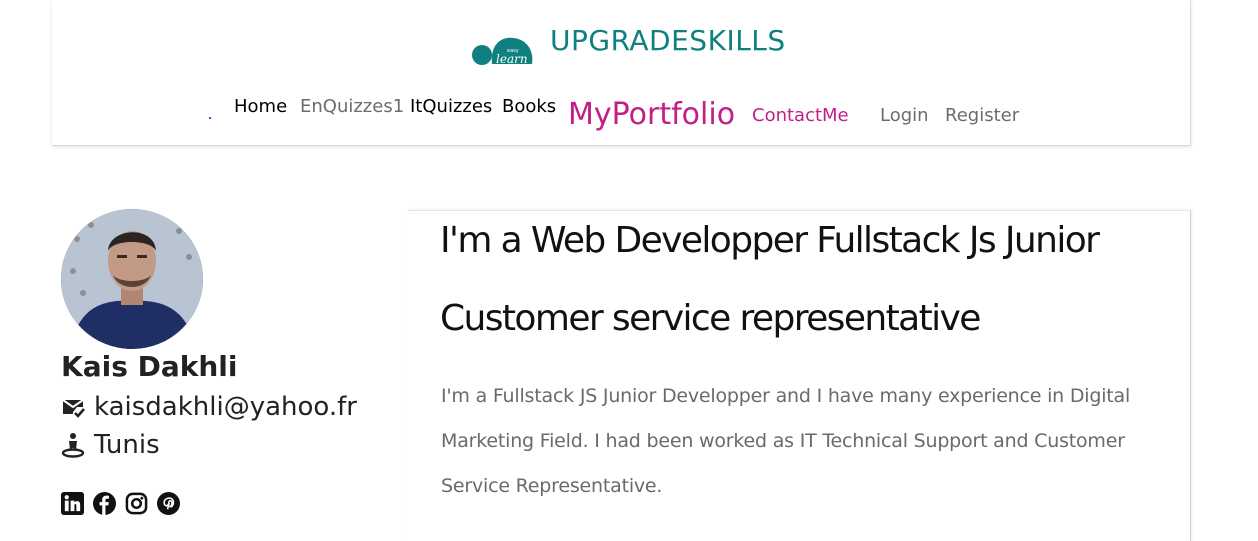  Describe the element at coordinates (120, 503) in the screenshot. I see `social-links` at that location.